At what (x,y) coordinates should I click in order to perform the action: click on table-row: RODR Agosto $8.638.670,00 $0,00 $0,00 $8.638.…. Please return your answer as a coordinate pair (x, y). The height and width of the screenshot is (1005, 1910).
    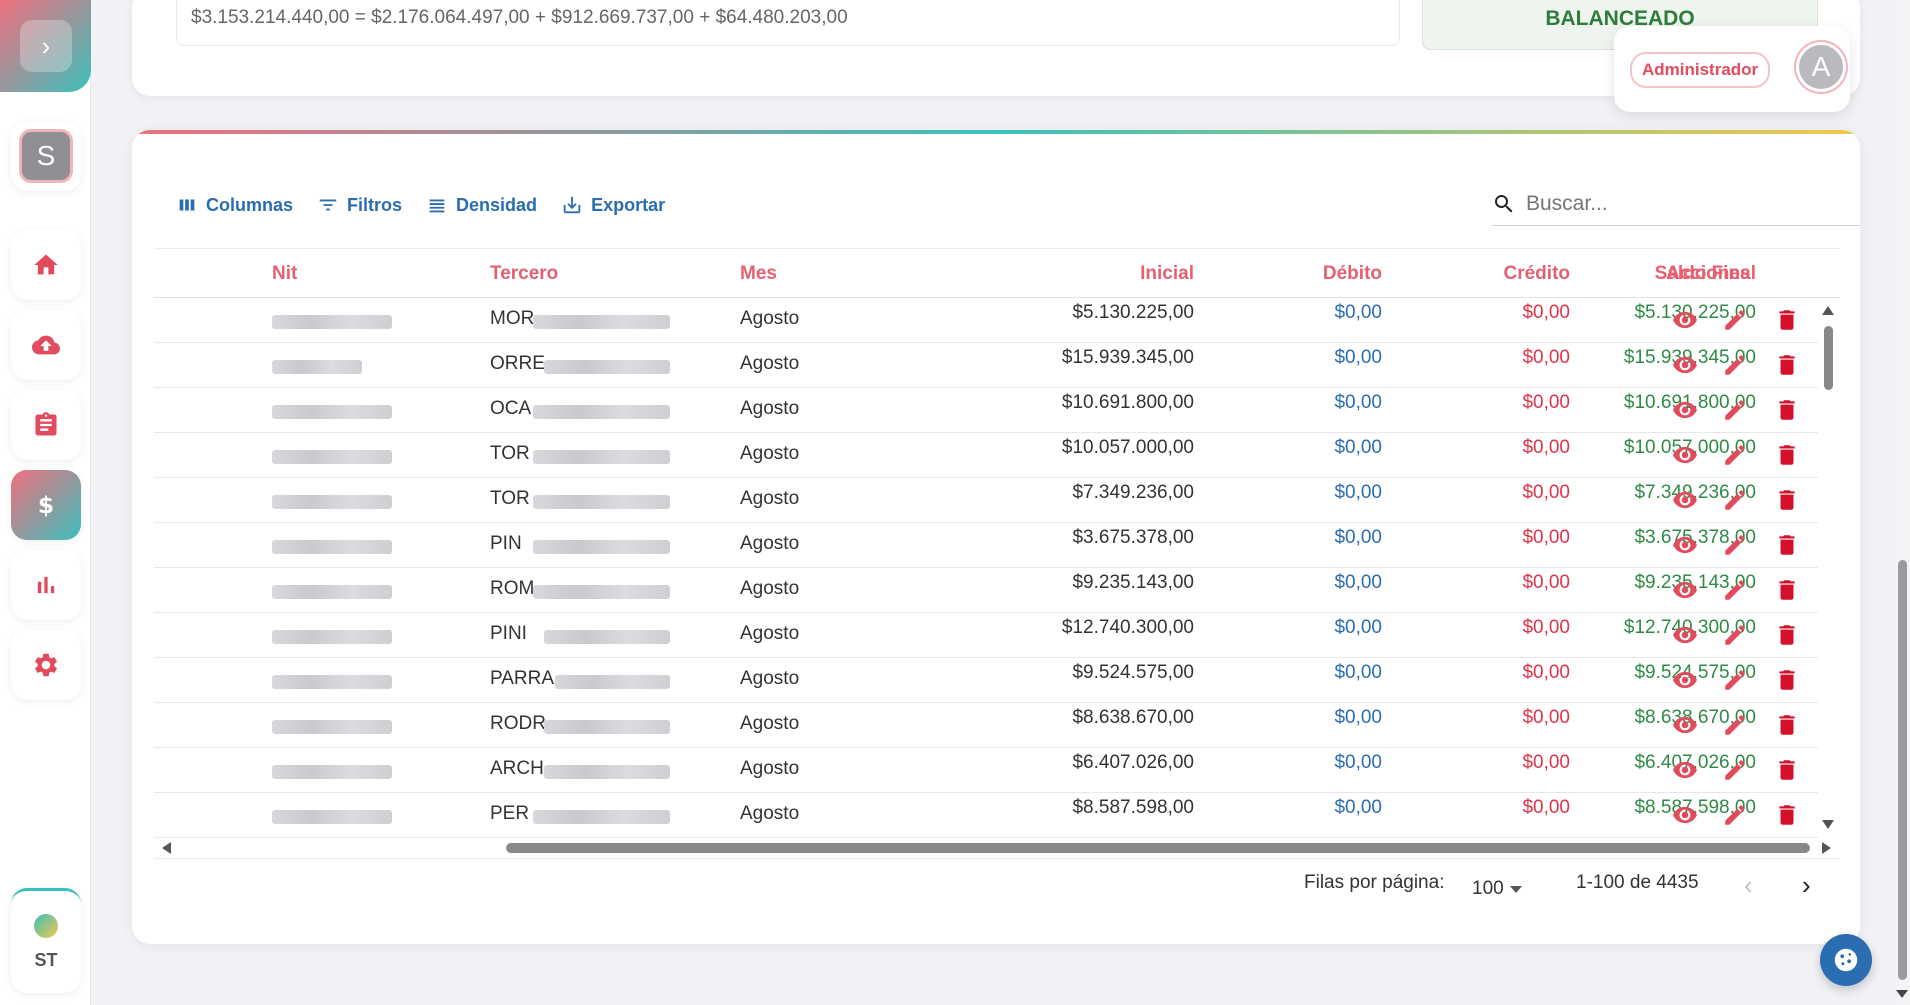
    Looking at the image, I should click on (986, 725).